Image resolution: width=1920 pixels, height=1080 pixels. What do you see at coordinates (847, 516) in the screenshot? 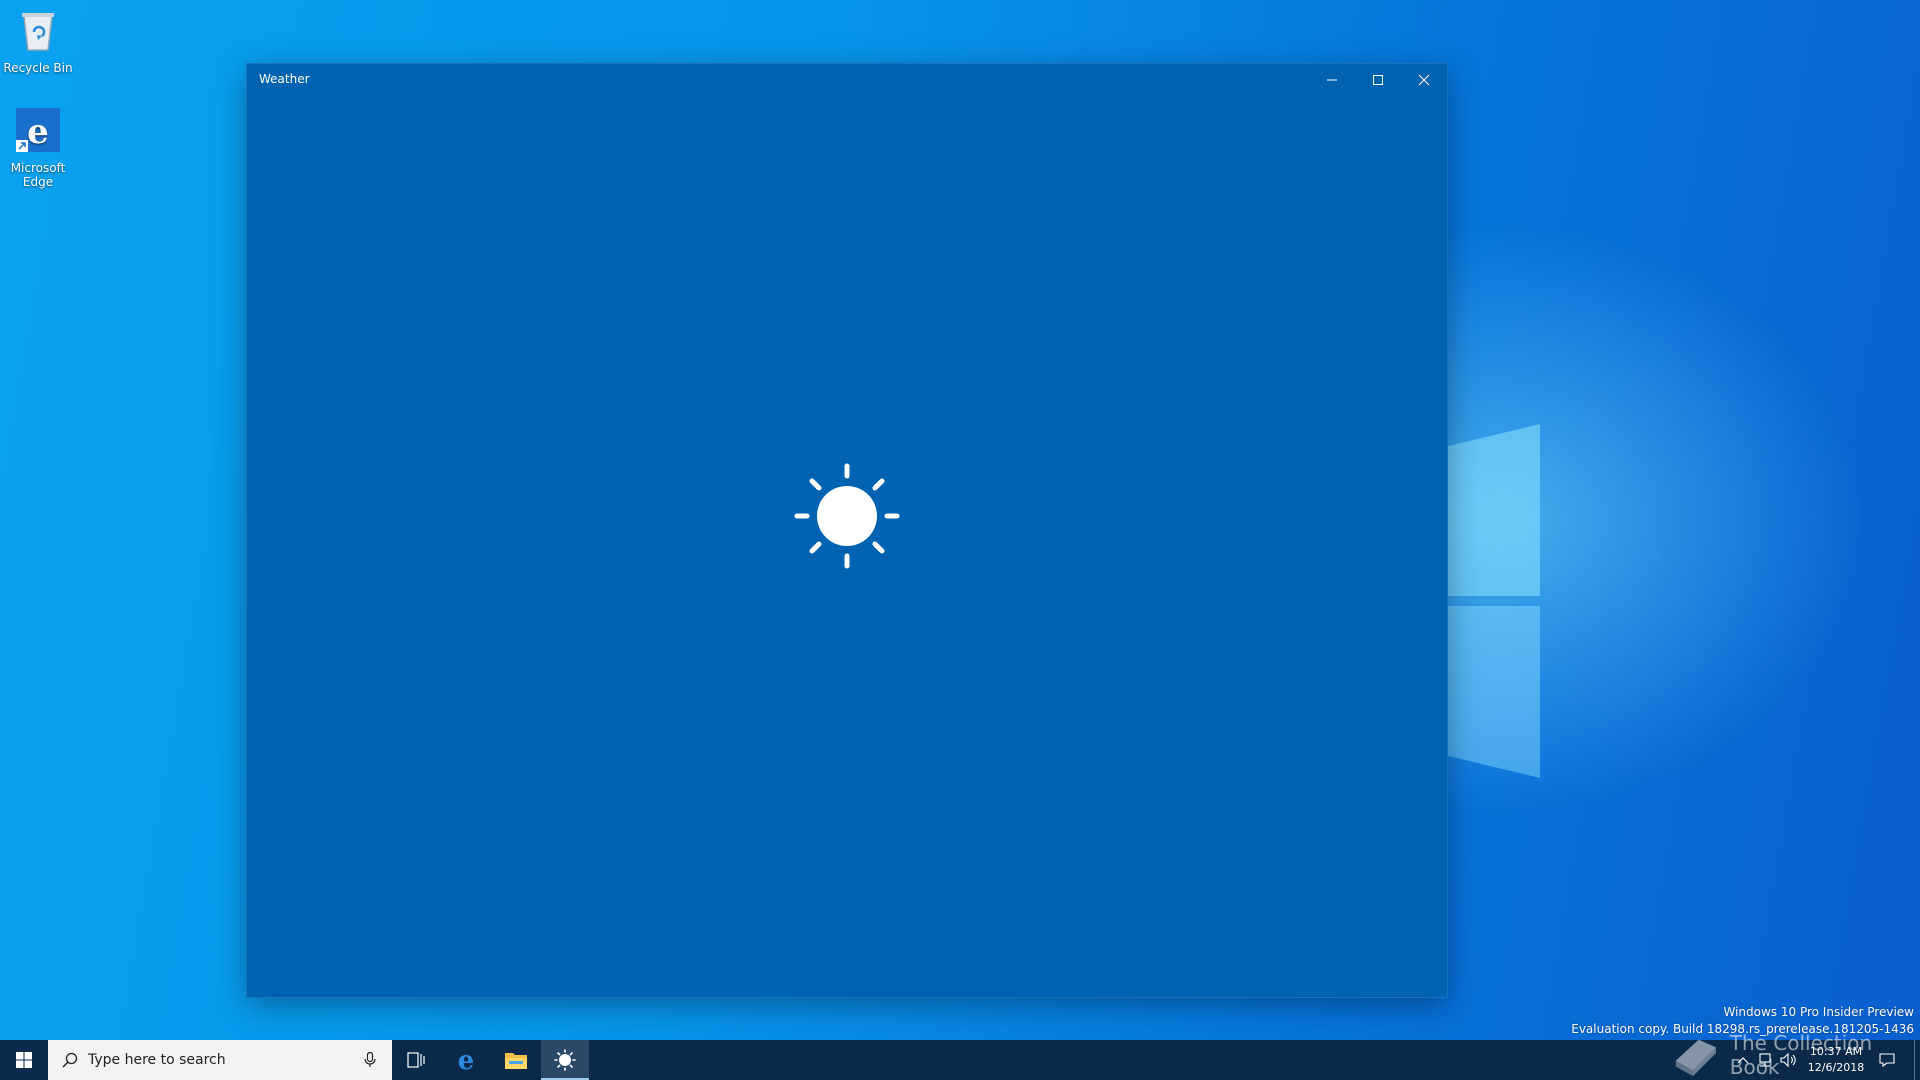
I see `sun-icon` at bounding box center [847, 516].